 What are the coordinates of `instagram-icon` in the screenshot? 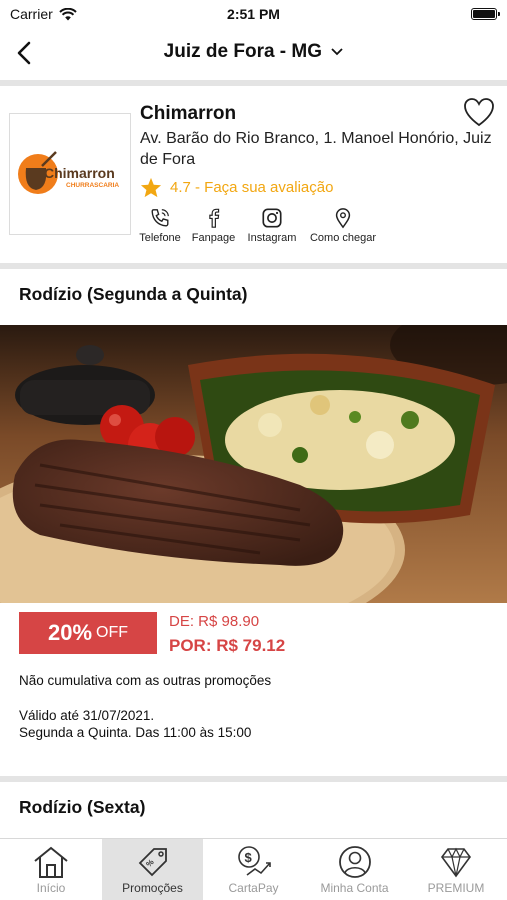 It's located at (272, 218).